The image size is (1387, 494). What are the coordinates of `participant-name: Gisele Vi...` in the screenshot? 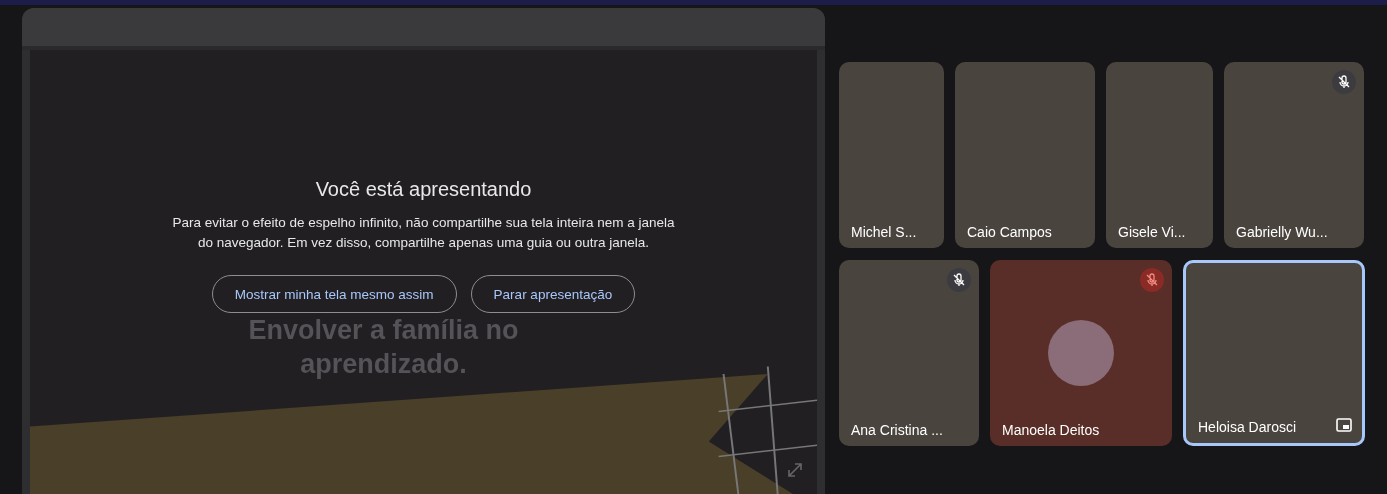 It's located at (1152, 232).